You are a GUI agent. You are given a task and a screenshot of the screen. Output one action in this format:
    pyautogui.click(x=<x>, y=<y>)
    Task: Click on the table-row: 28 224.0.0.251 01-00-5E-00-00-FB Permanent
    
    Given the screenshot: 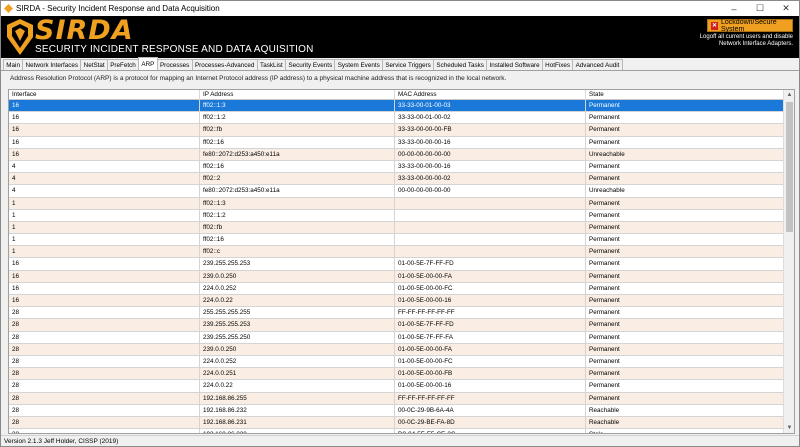 What is the action you would take?
    pyautogui.click(x=396, y=374)
    